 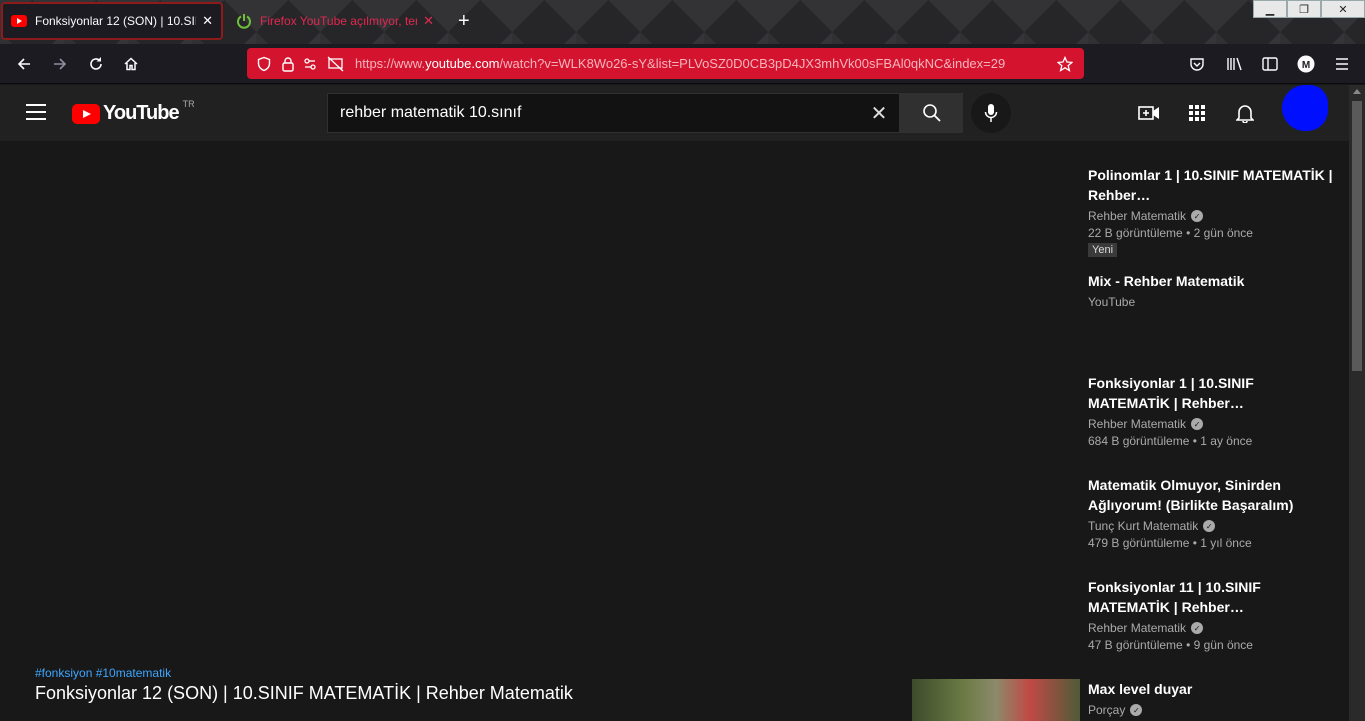 I want to click on country-code: TR, so click(x=188, y=103).